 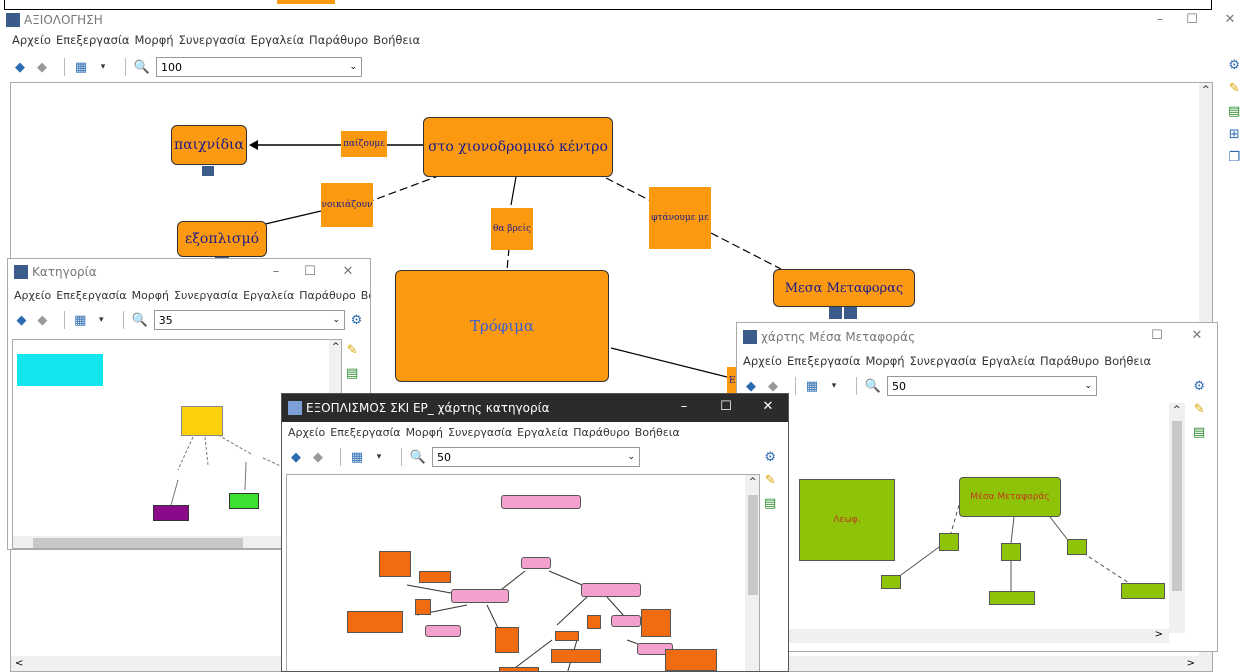 What do you see at coordinates (541, 502) in the screenshot?
I see `node-pink-top` at bounding box center [541, 502].